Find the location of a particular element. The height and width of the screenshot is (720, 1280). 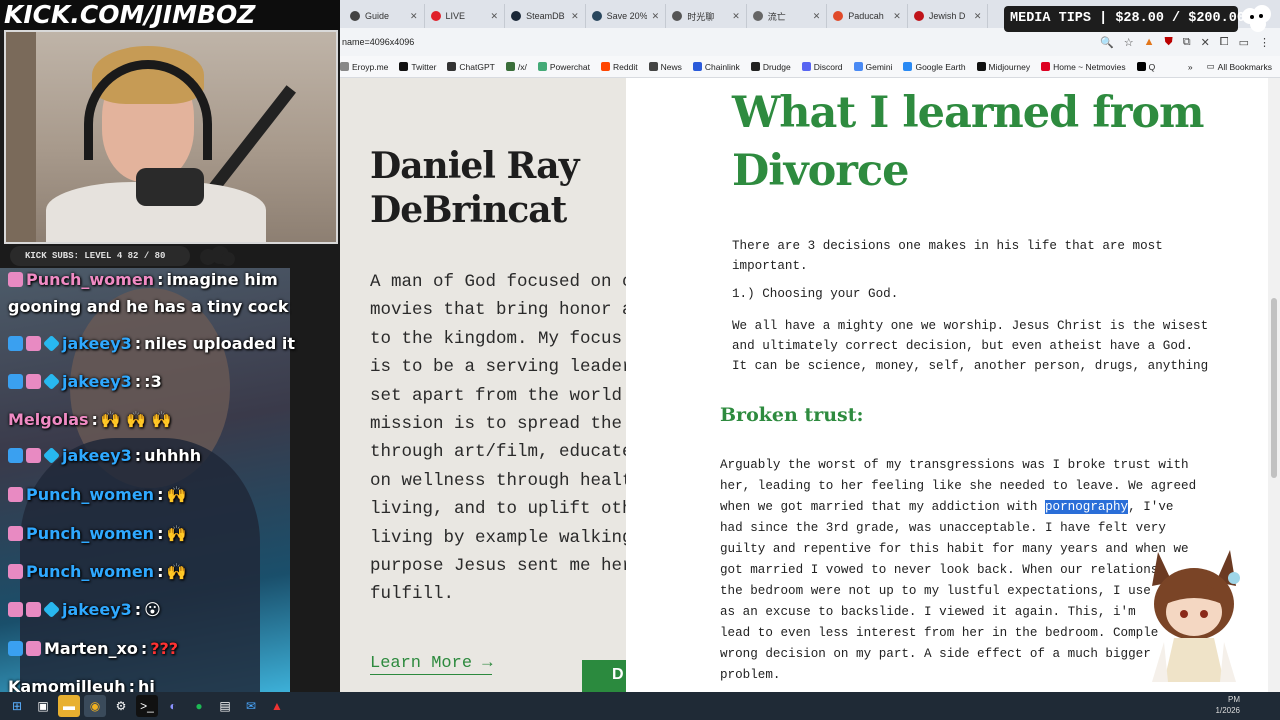

windows-start-icon: ⊞ is located at coordinates (17, 706).